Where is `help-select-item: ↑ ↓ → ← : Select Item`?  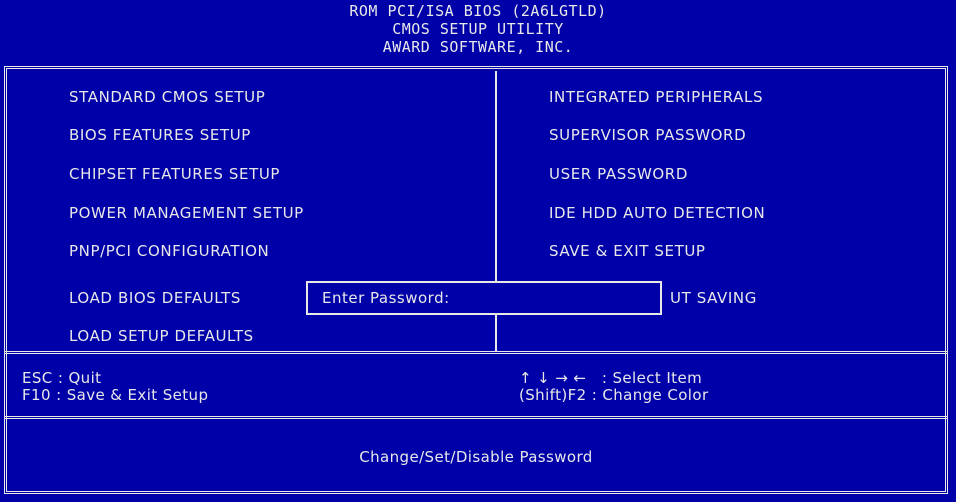 help-select-item: ↑ ↓ → ← : Select Item is located at coordinates (611, 378).